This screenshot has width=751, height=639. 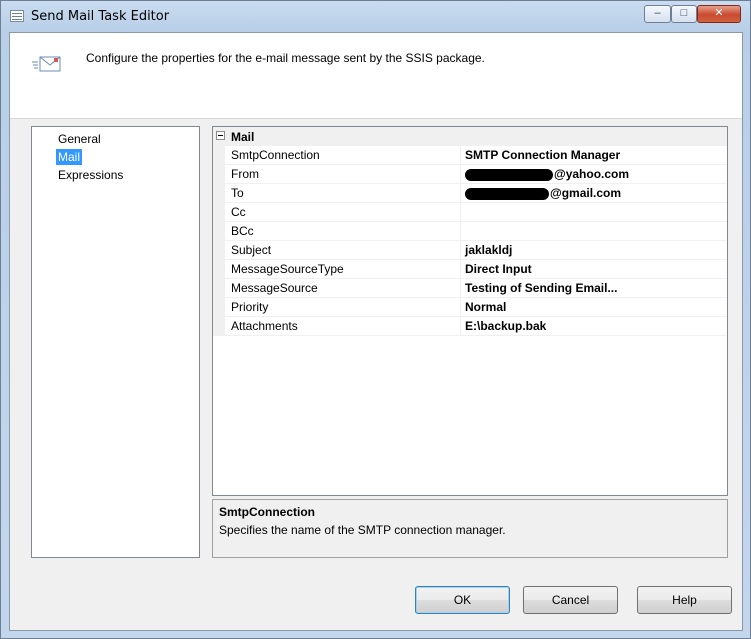 I want to click on property-name: Priority, so click(x=343, y=307).